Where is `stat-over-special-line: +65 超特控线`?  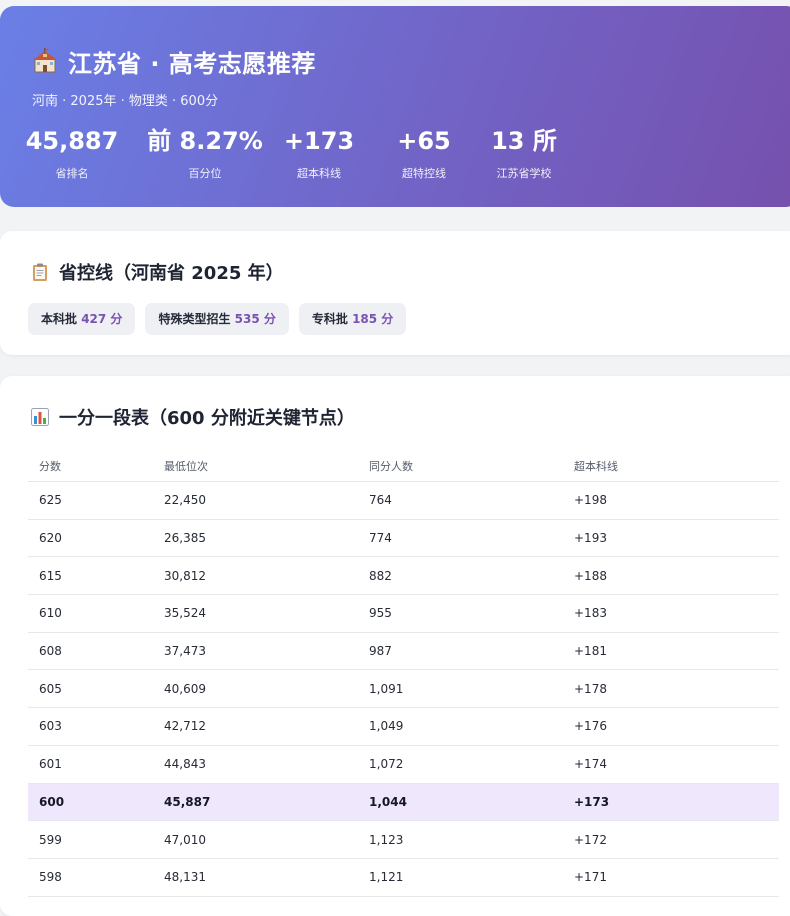
stat-over-special-line: +65 超特控线 is located at coordinates (424, 154).